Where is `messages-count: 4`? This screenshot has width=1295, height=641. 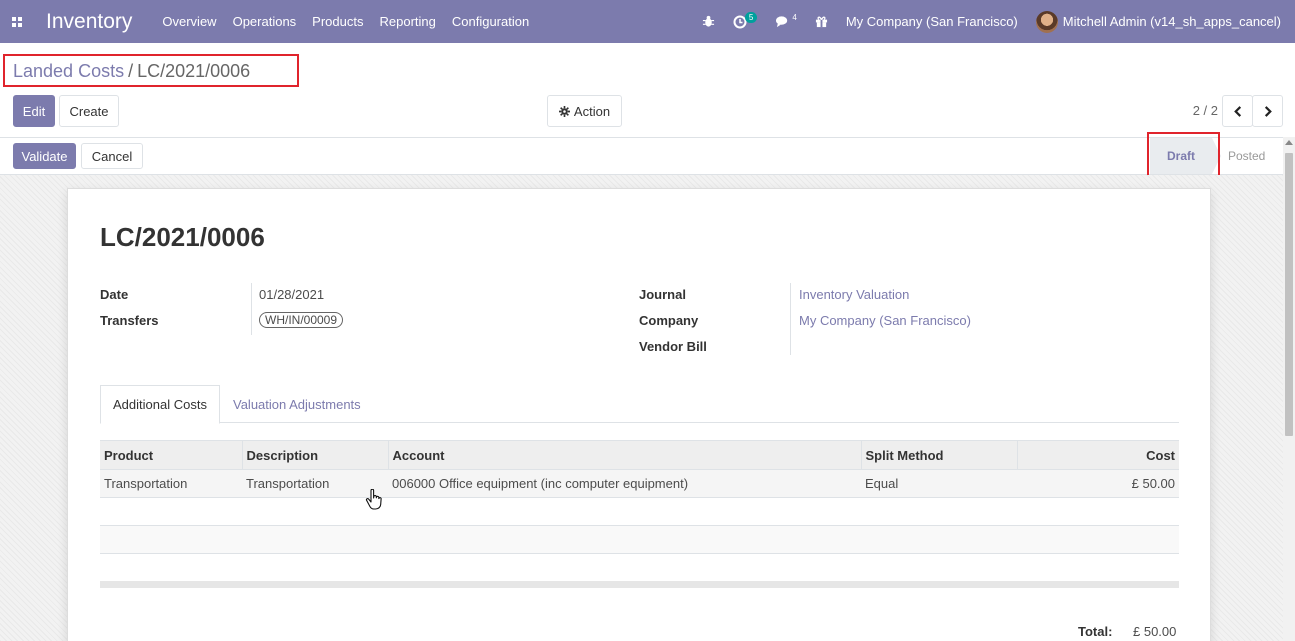 messages-count: 4 is located at coordinates (794, 17).